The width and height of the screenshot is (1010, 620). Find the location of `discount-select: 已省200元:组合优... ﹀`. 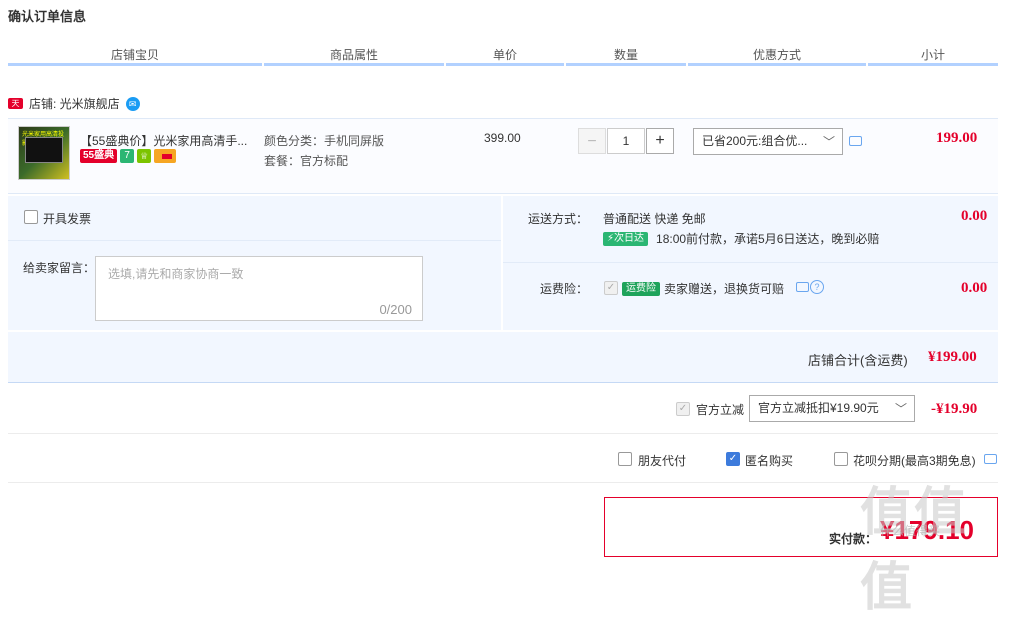

discount-select: 已省200元:组合优... ﹀ is located at coordinates (768, 141).